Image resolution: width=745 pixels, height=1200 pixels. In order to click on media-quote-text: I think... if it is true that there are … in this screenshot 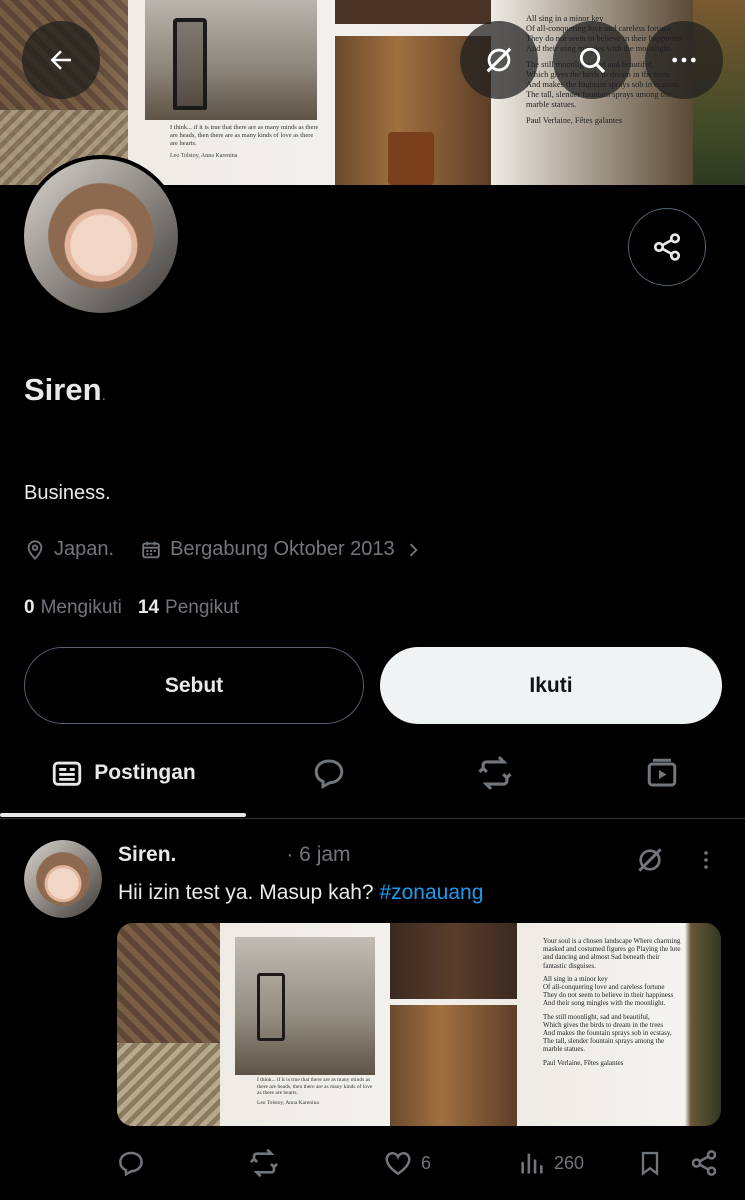, I will do `click(315, 1086)`.